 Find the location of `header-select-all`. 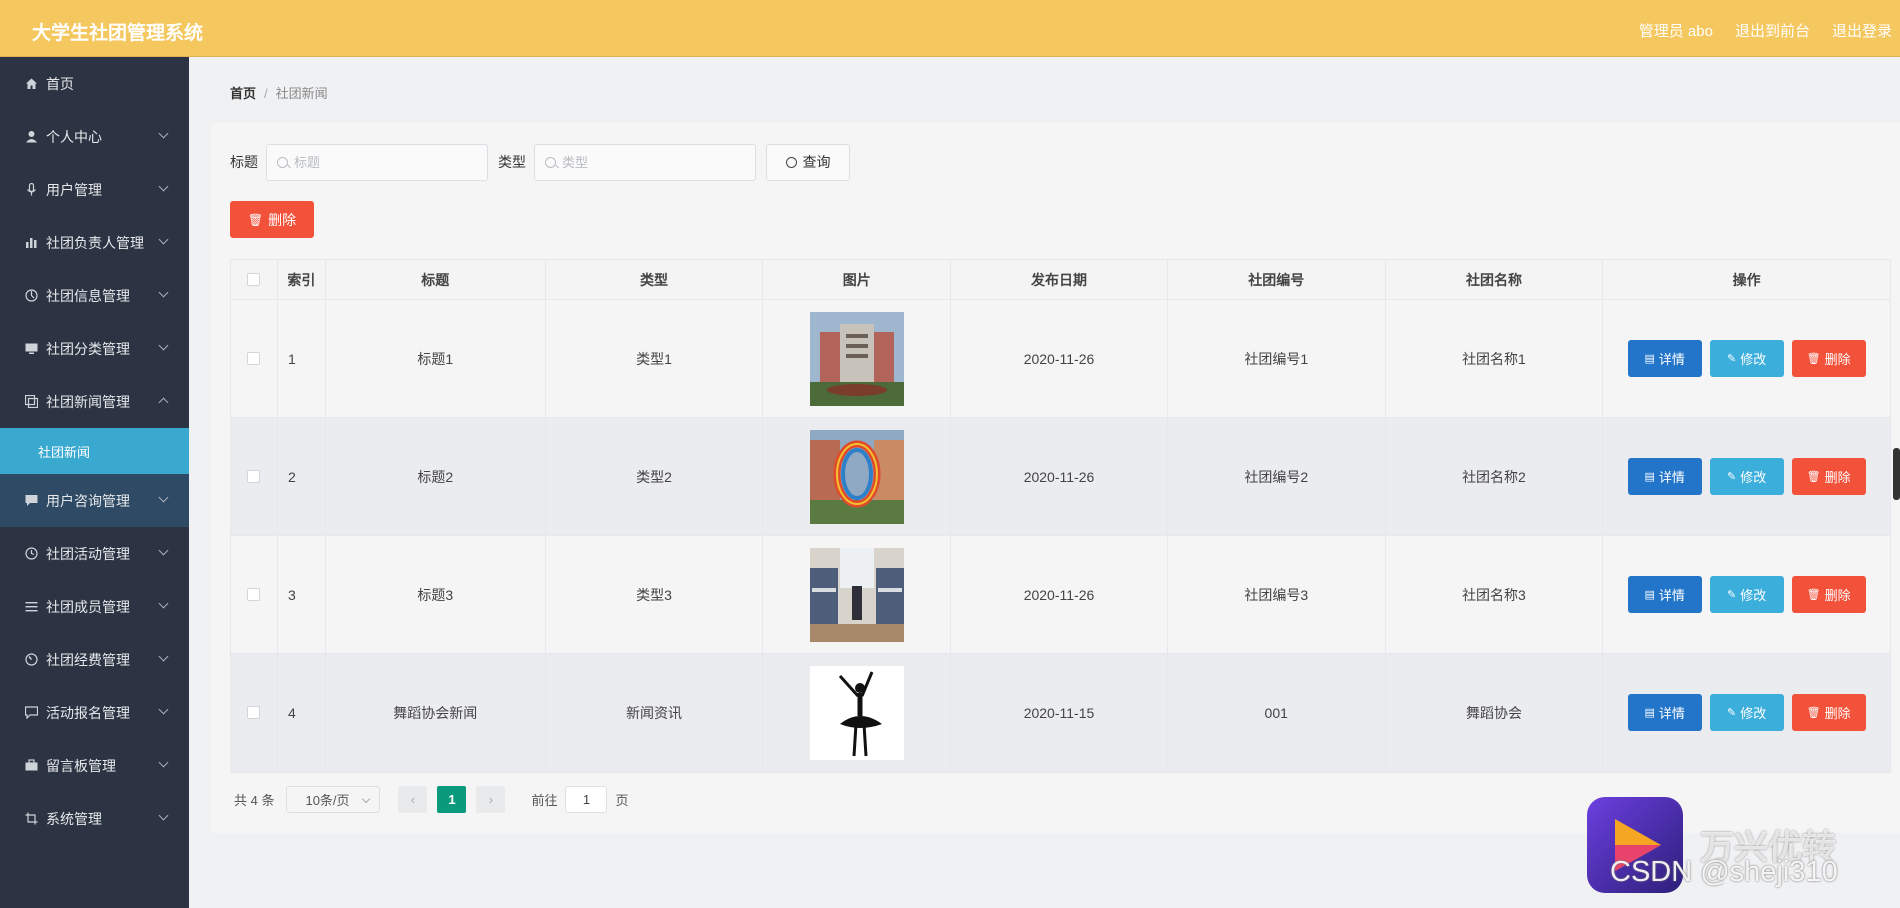

header-select-all is located at coordinates (254, 279).